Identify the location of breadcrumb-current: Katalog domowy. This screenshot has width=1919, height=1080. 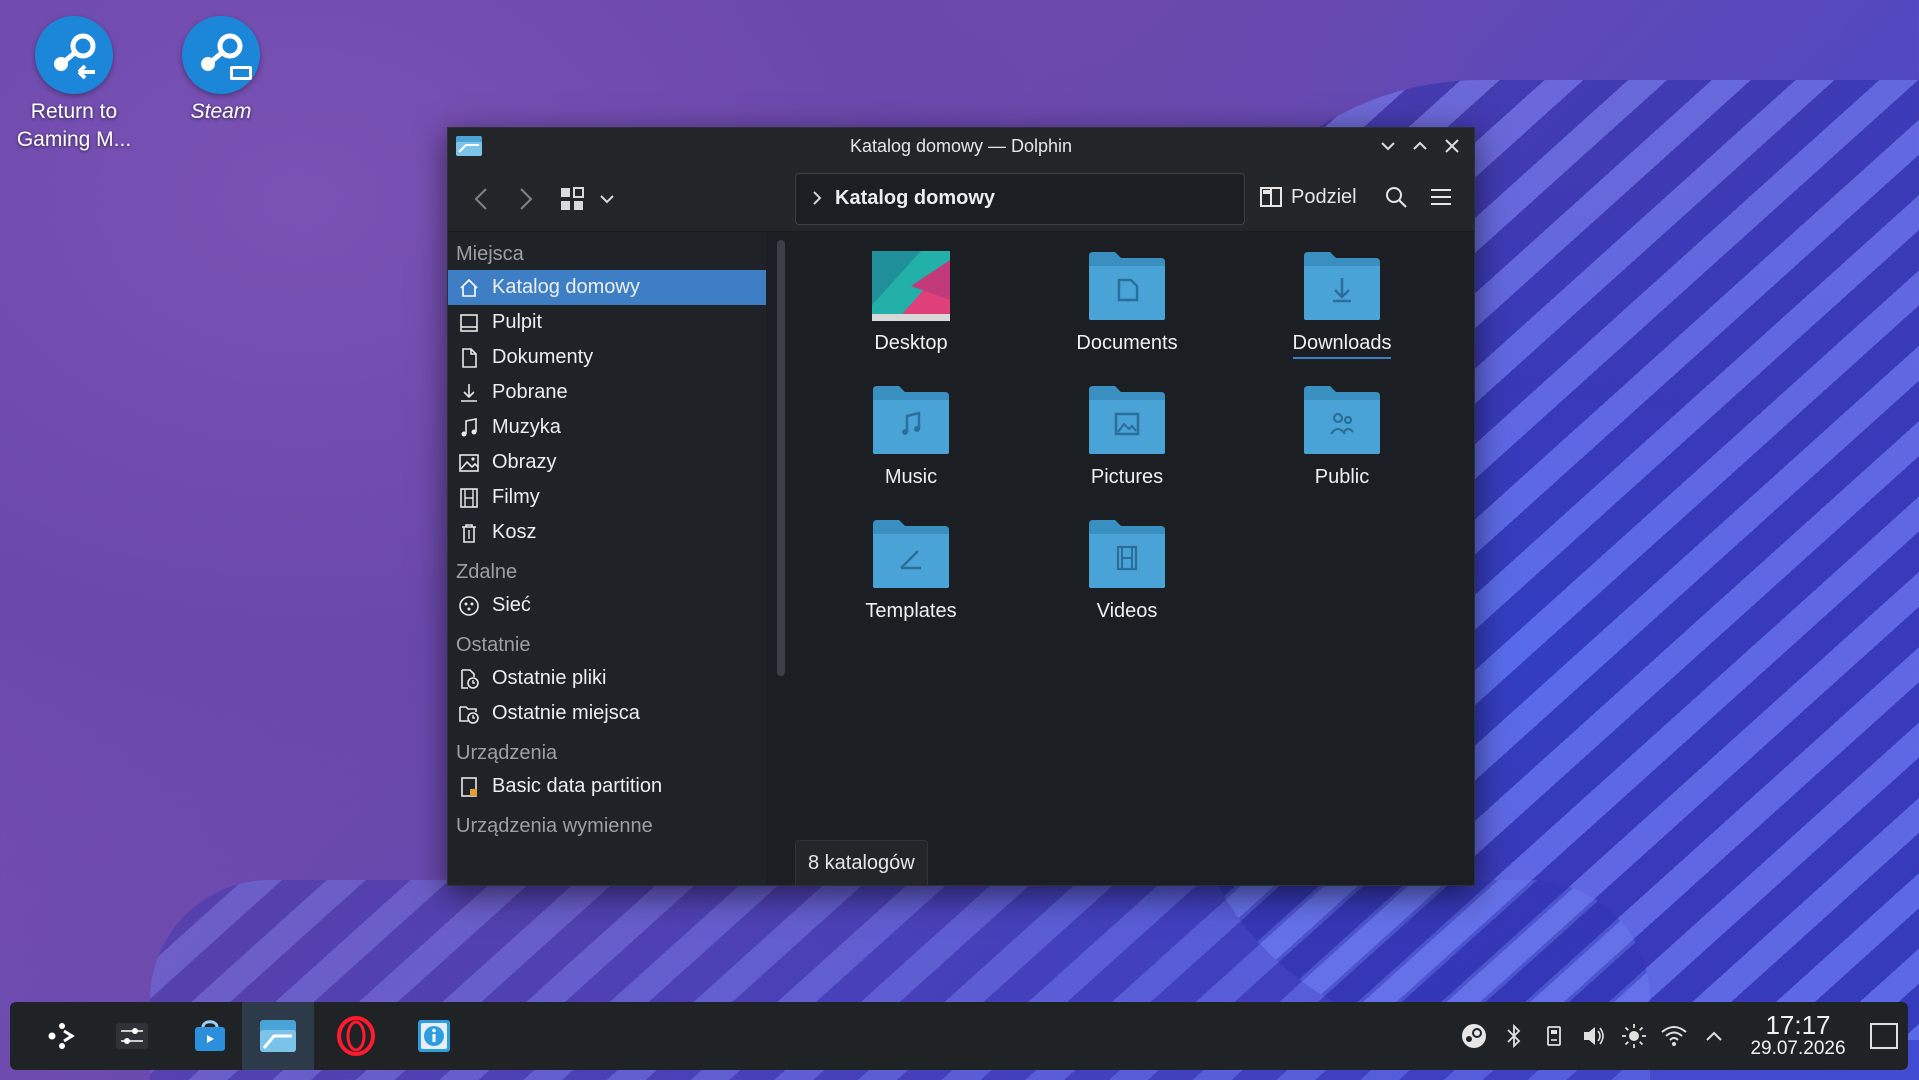
(915, 198).